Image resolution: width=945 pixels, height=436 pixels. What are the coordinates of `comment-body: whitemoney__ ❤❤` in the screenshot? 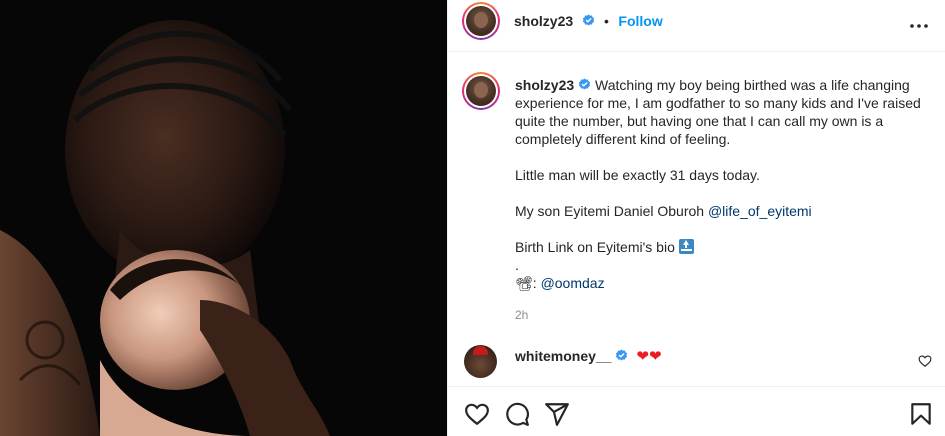 It's located at (588, 356).